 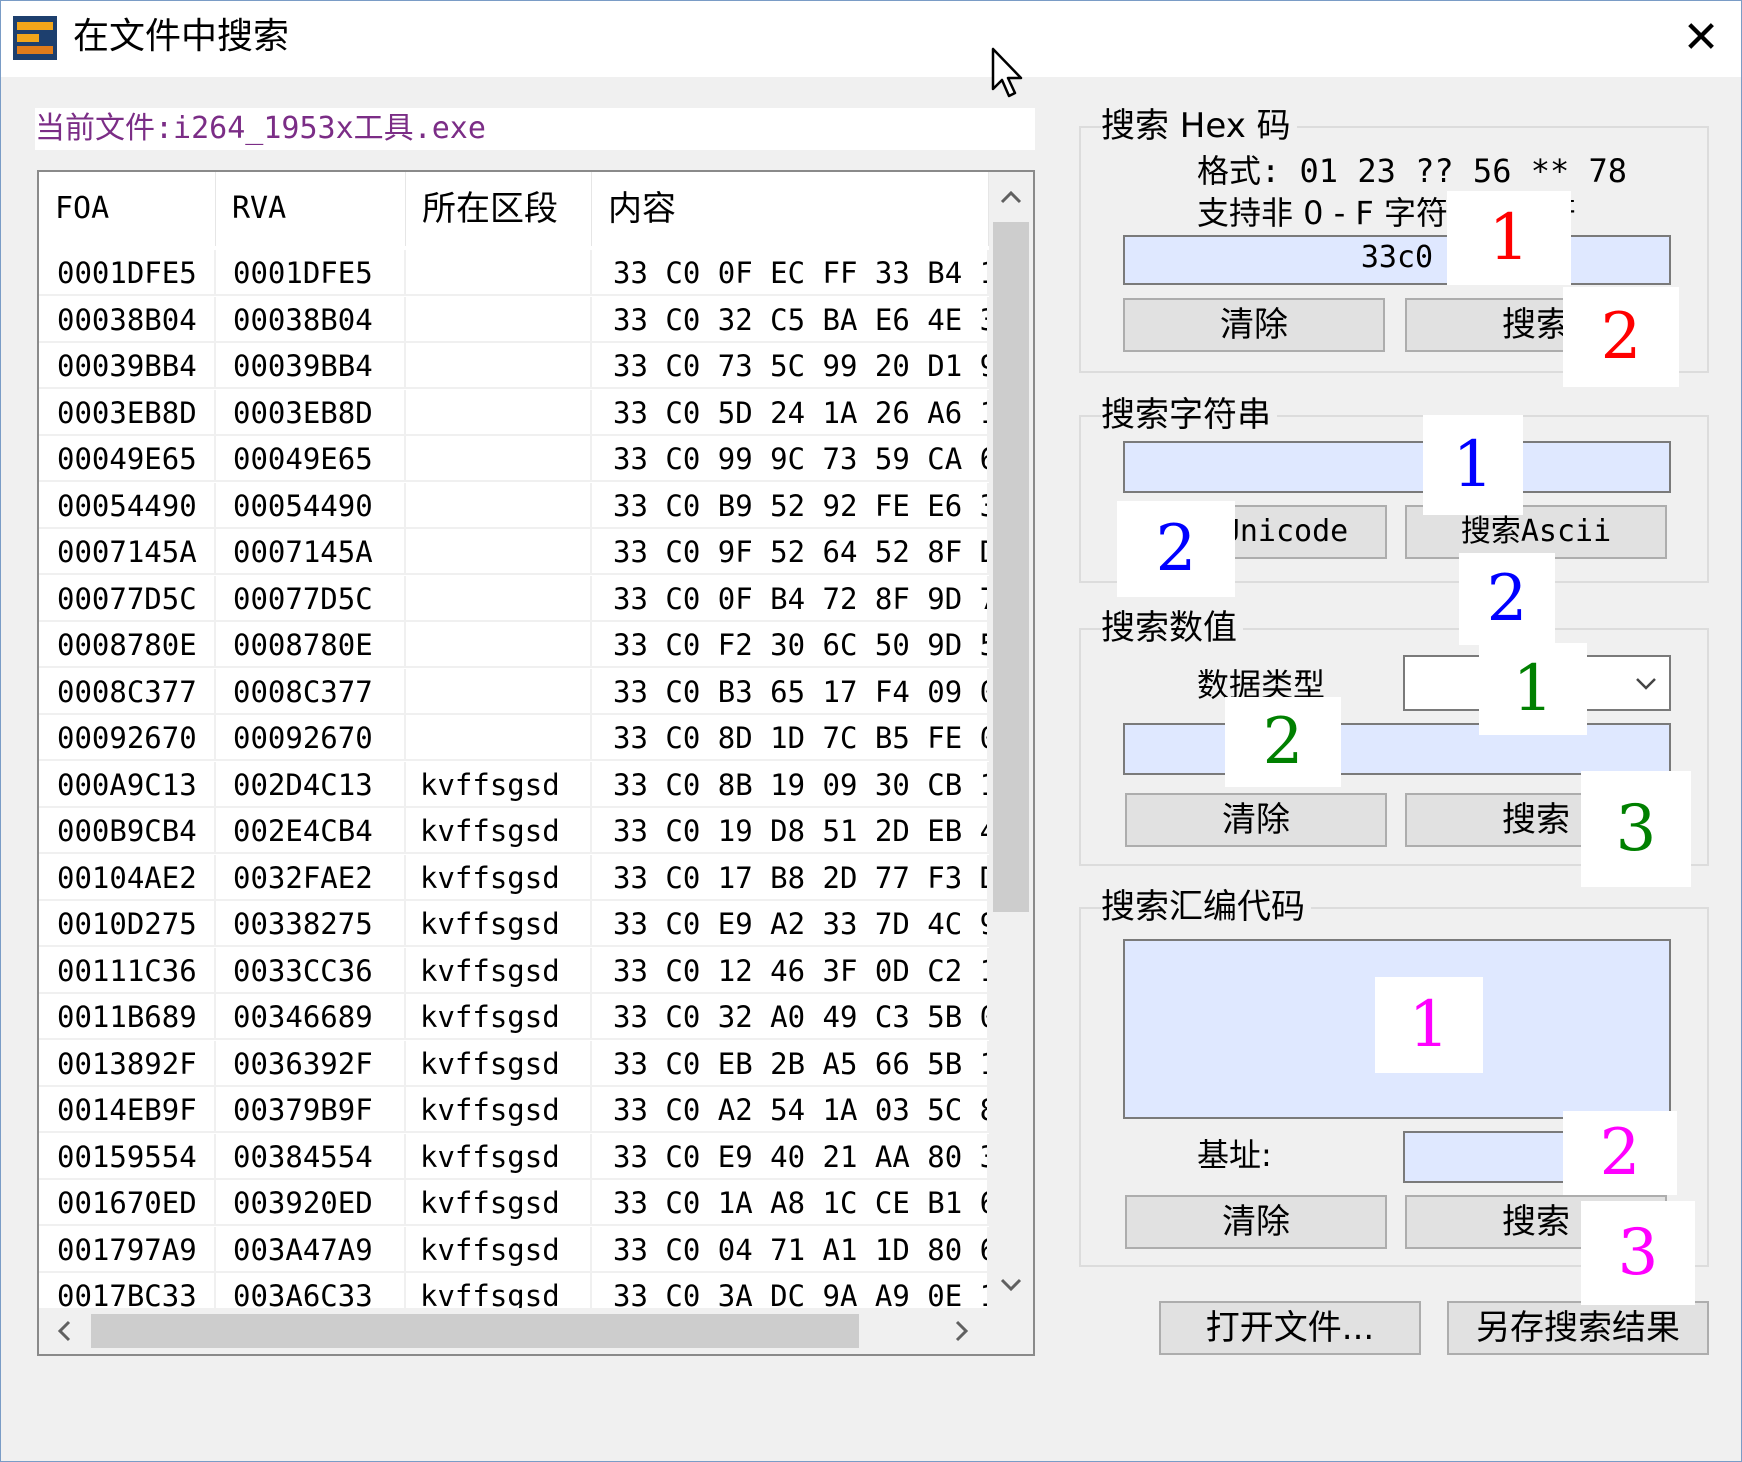 What do you see at coordinates (475, 1331) in the screenshot?
I see `horizontal-scroll-thumb` at bounding box center [475, 1331].